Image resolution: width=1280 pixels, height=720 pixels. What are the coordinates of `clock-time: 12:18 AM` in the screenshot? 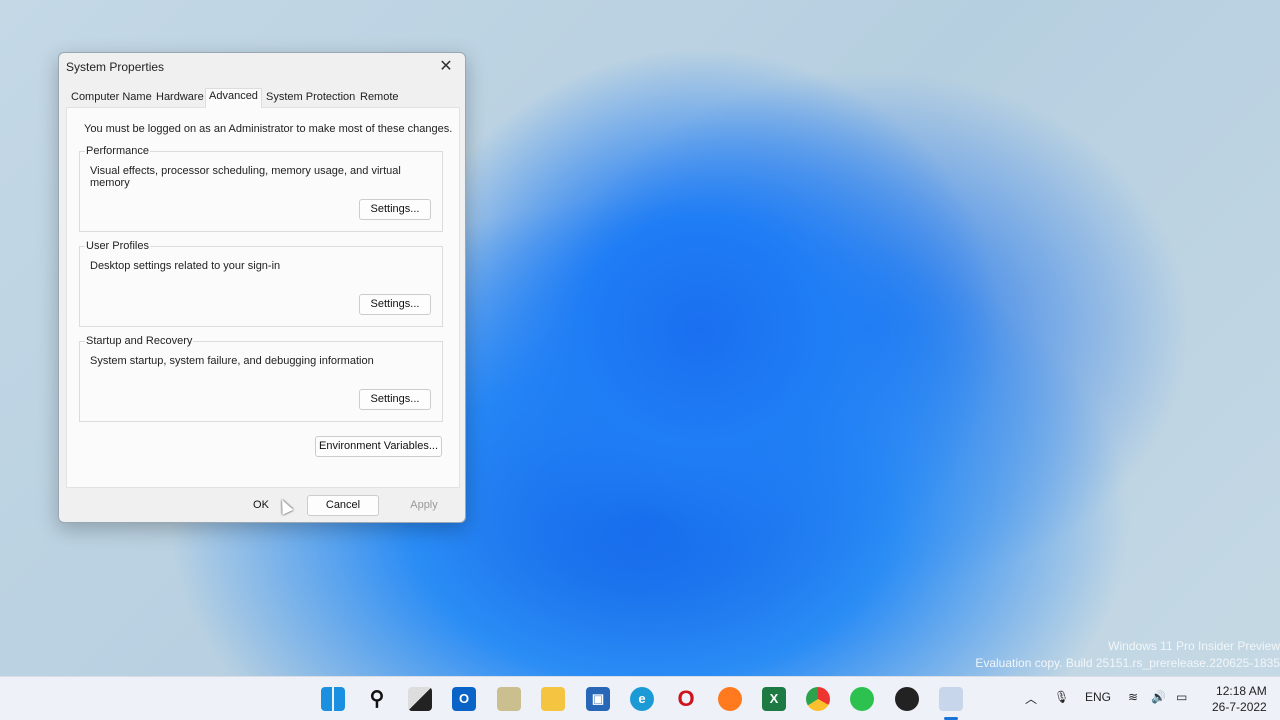 It's located at (1241, 691).